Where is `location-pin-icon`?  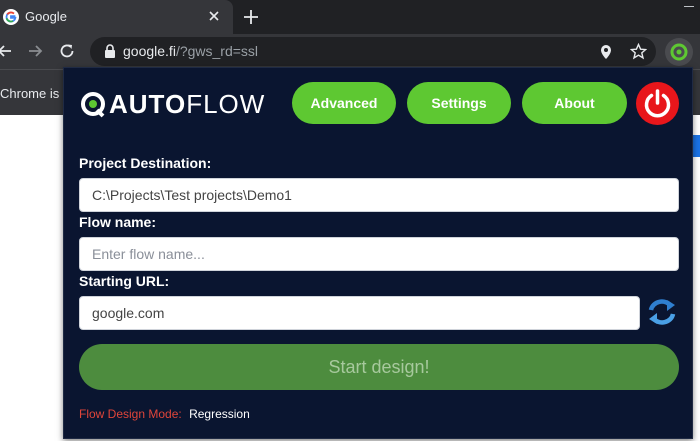
location-pin-icon is located at coordinates (606, 52).